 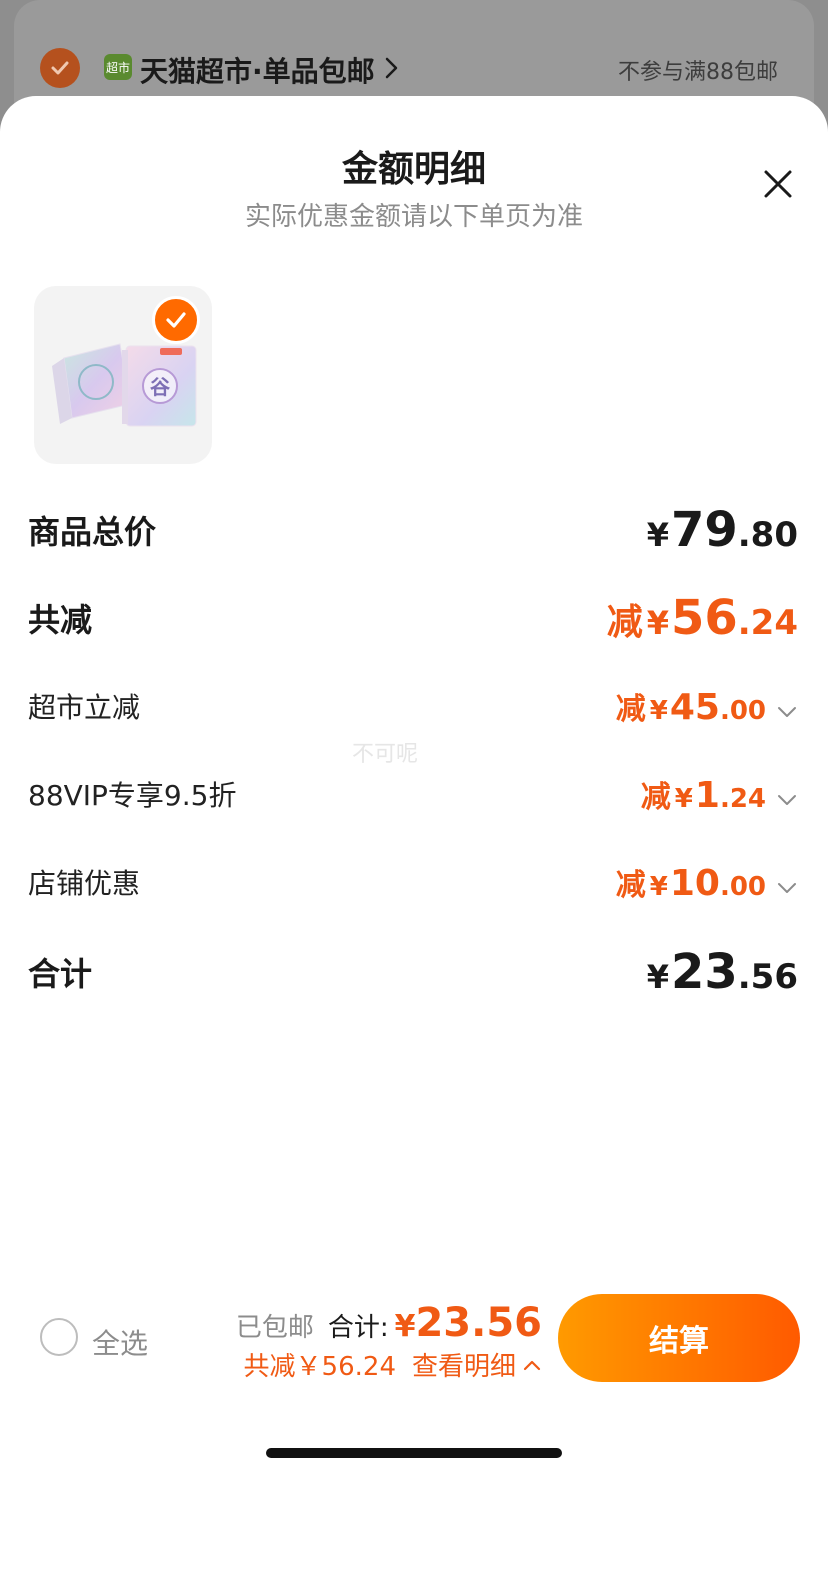 I want to click on select-all-checkbox, so click(x=59, y=1337).